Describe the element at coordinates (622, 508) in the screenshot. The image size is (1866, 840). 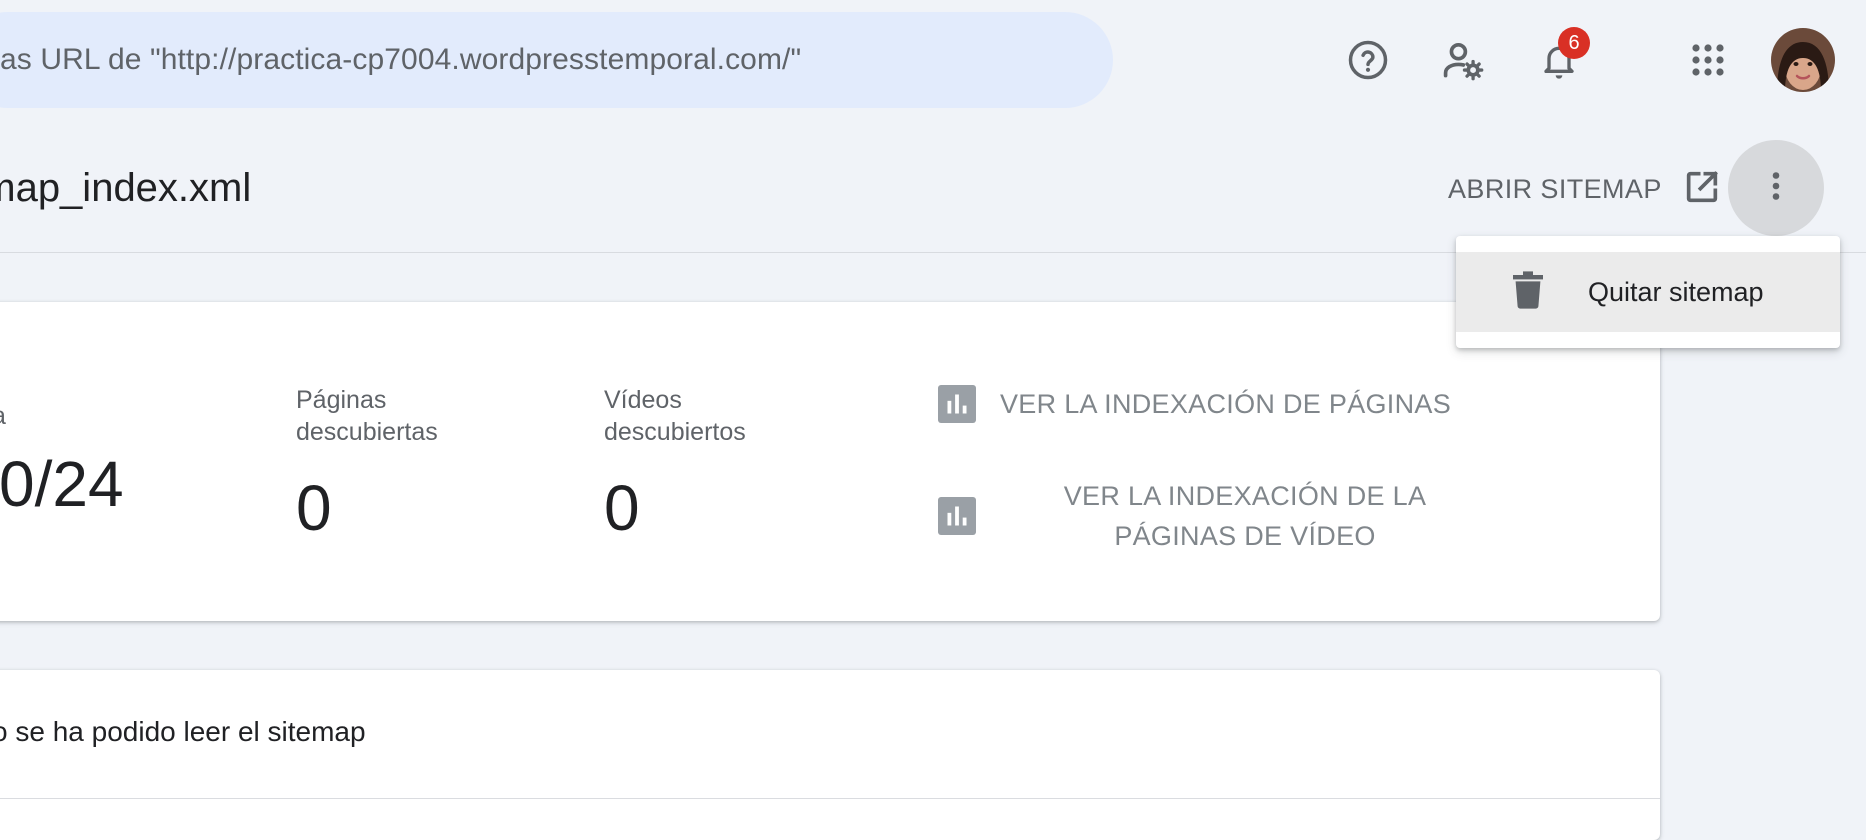
I see `discovered-videos-value: 0` at that location.